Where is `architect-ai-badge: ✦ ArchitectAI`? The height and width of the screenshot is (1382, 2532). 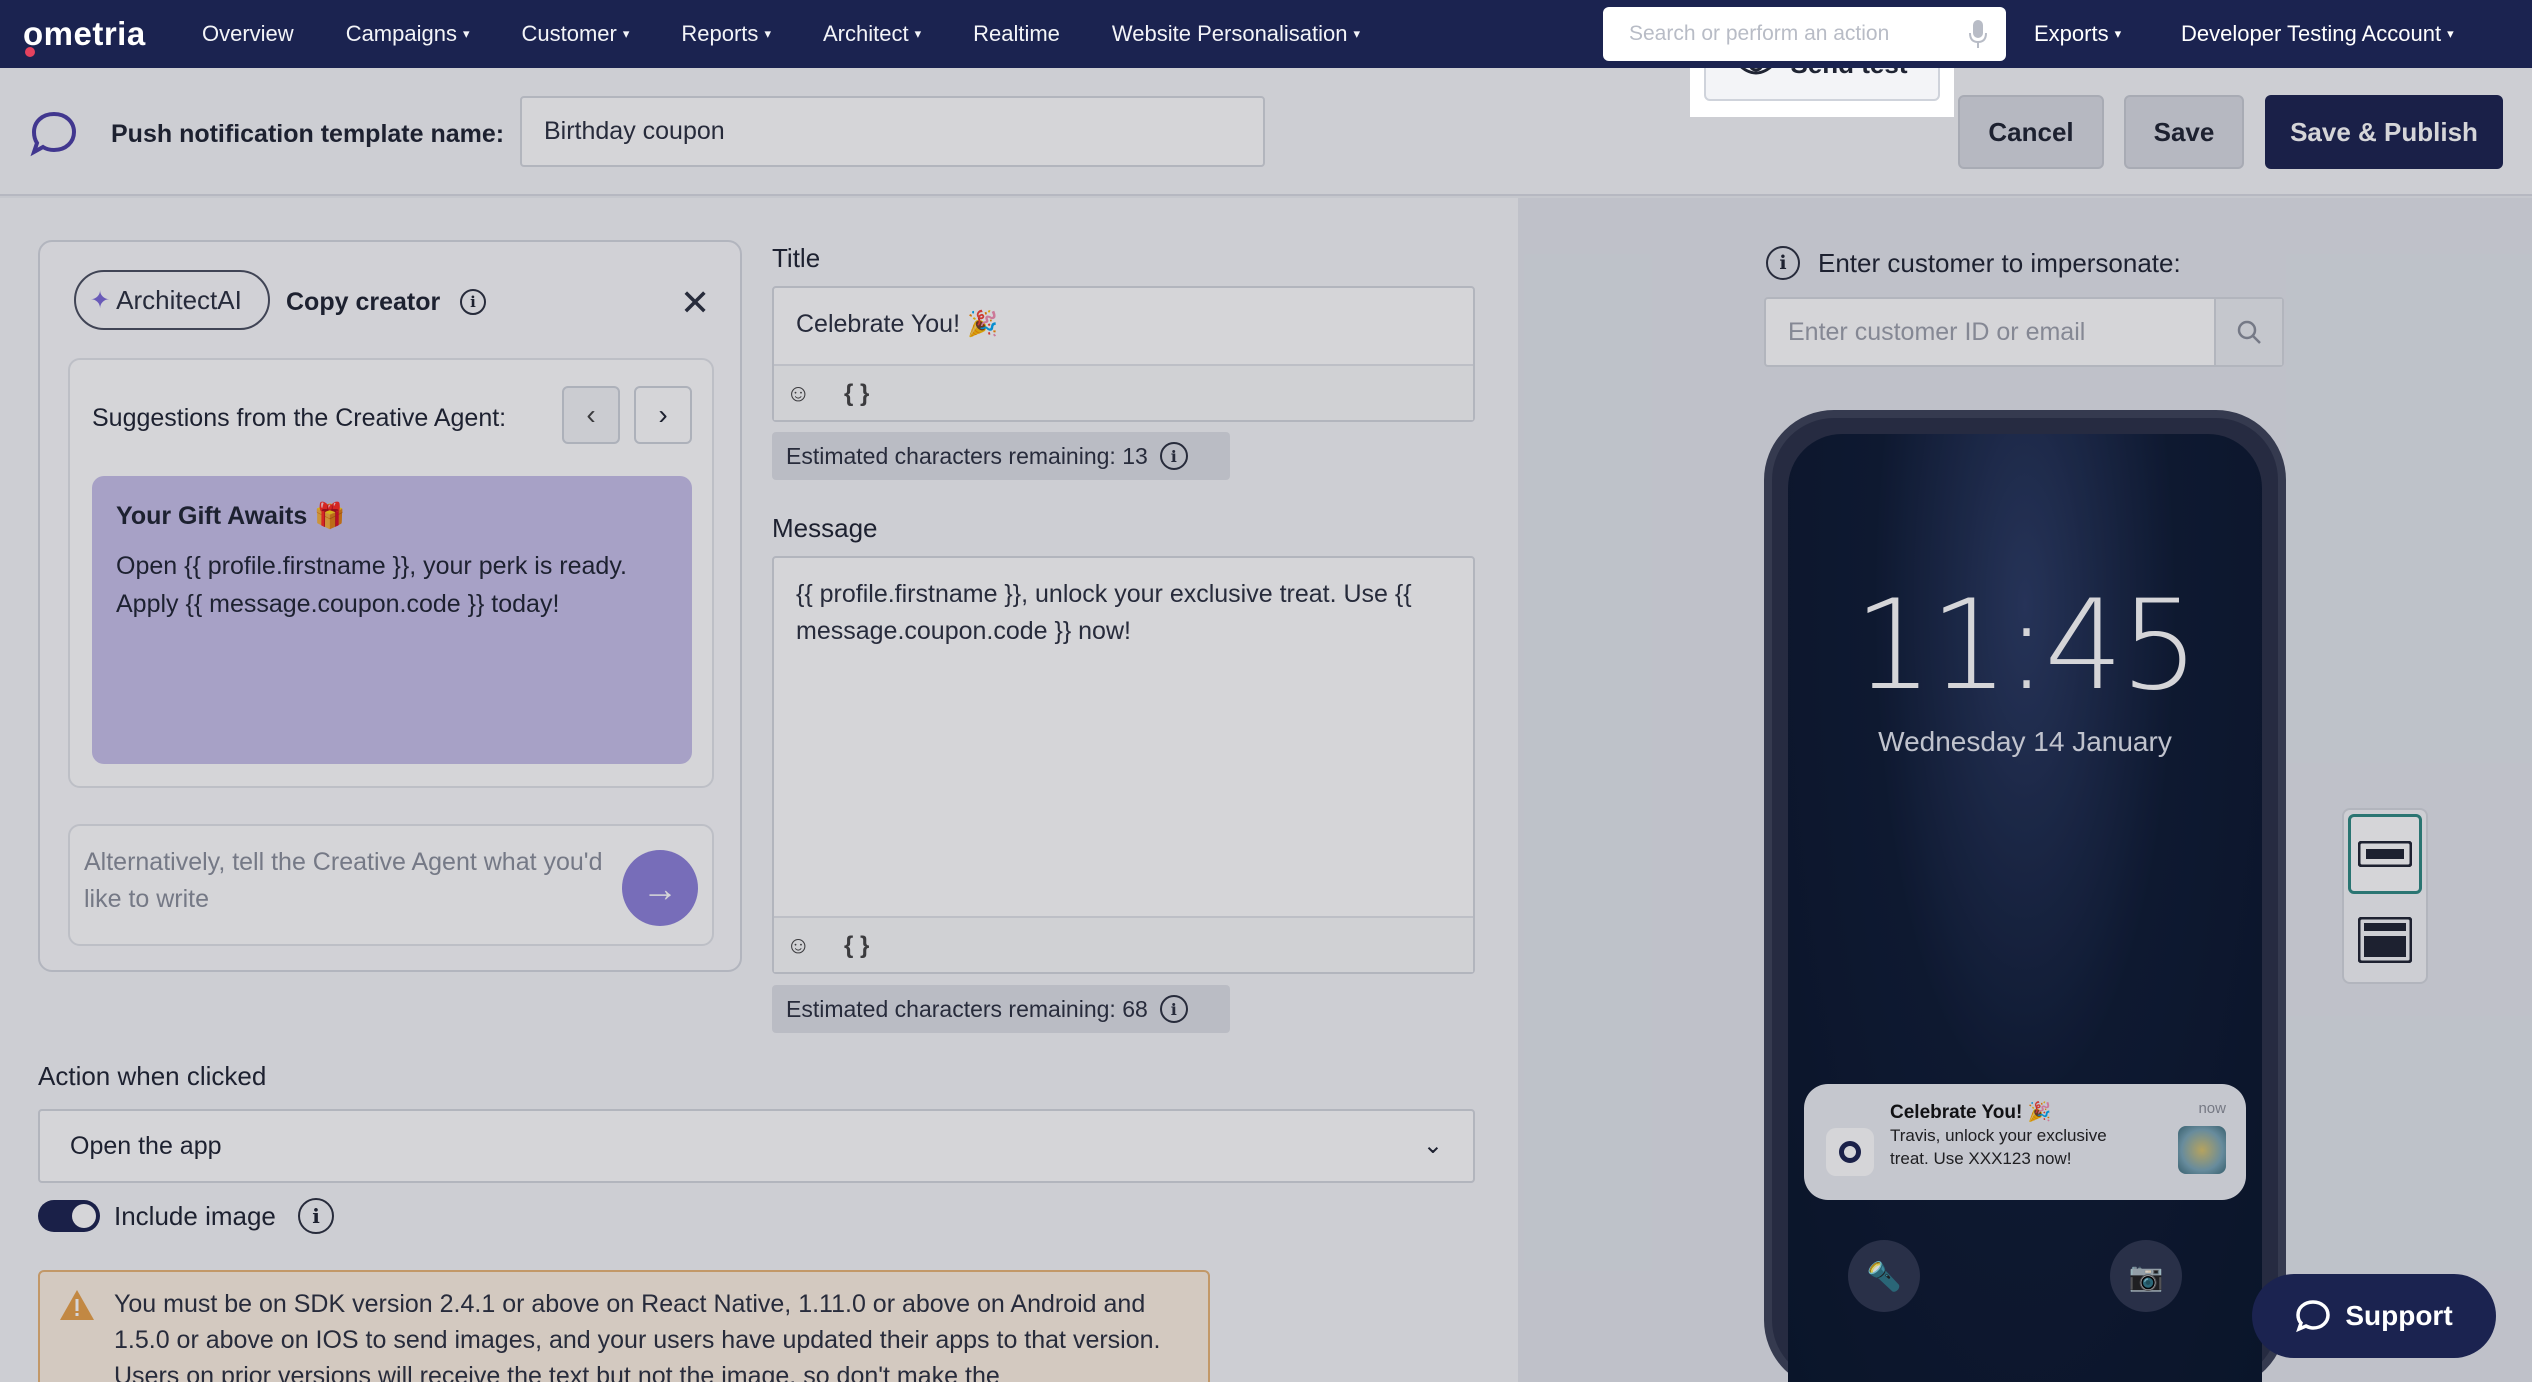
architect-ai-badge: ✦ ArchitectAI is located at coordinates (172, 300).